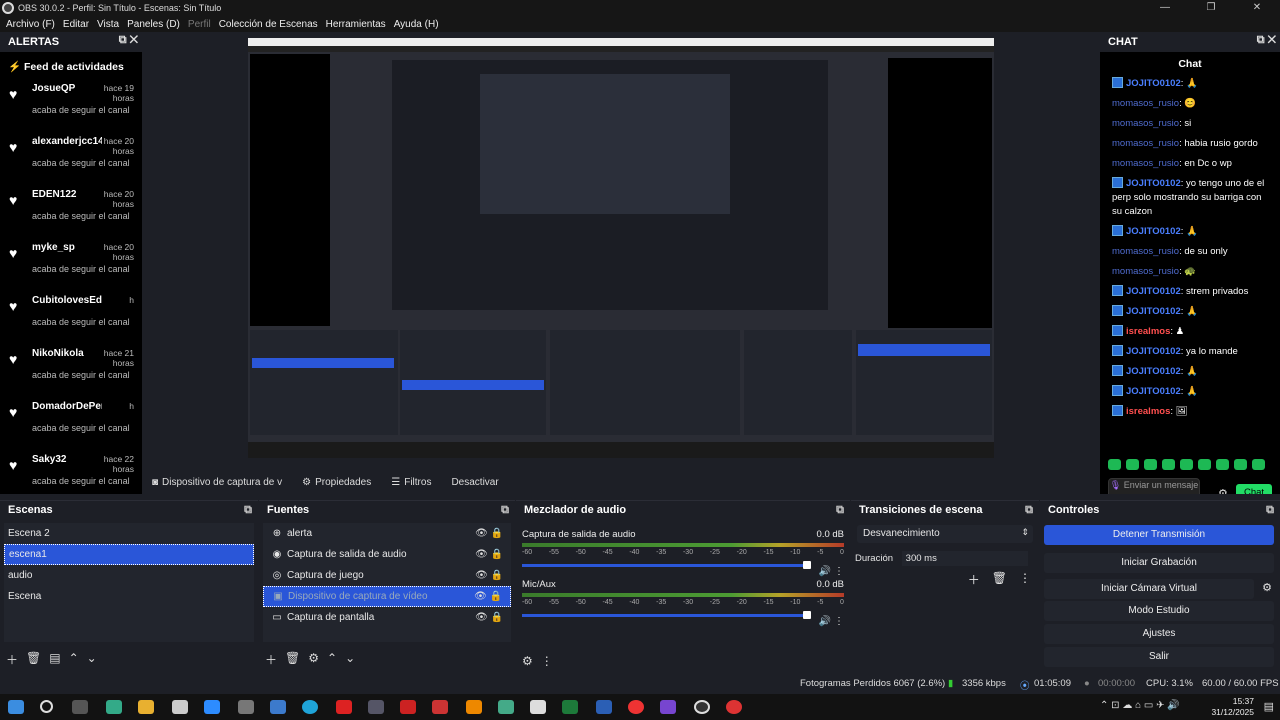 Image resolution: width=1280 pixels, height=720 pixels. Describe the element at coordinates (1211, 8) in the screenshot. I see `maximize-button: ❐` at that location.